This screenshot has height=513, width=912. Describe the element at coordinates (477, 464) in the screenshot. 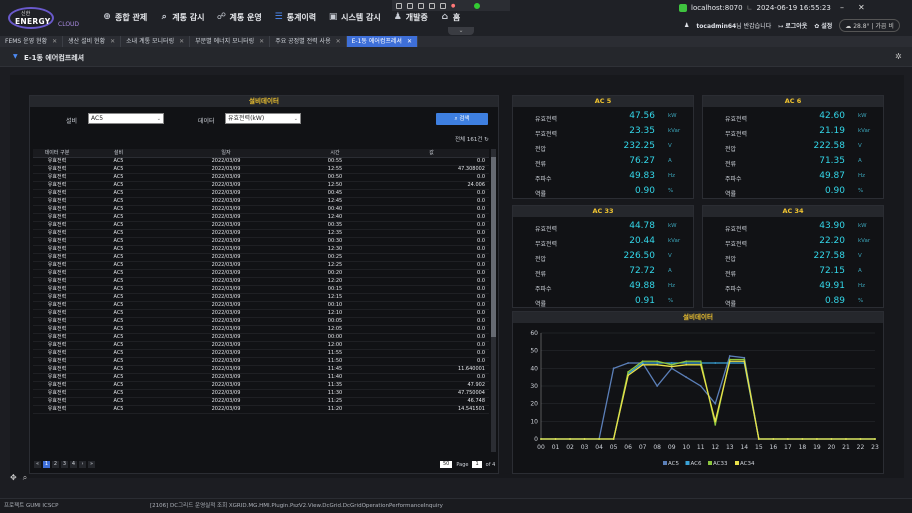

I see `page-input: 1` at that location.